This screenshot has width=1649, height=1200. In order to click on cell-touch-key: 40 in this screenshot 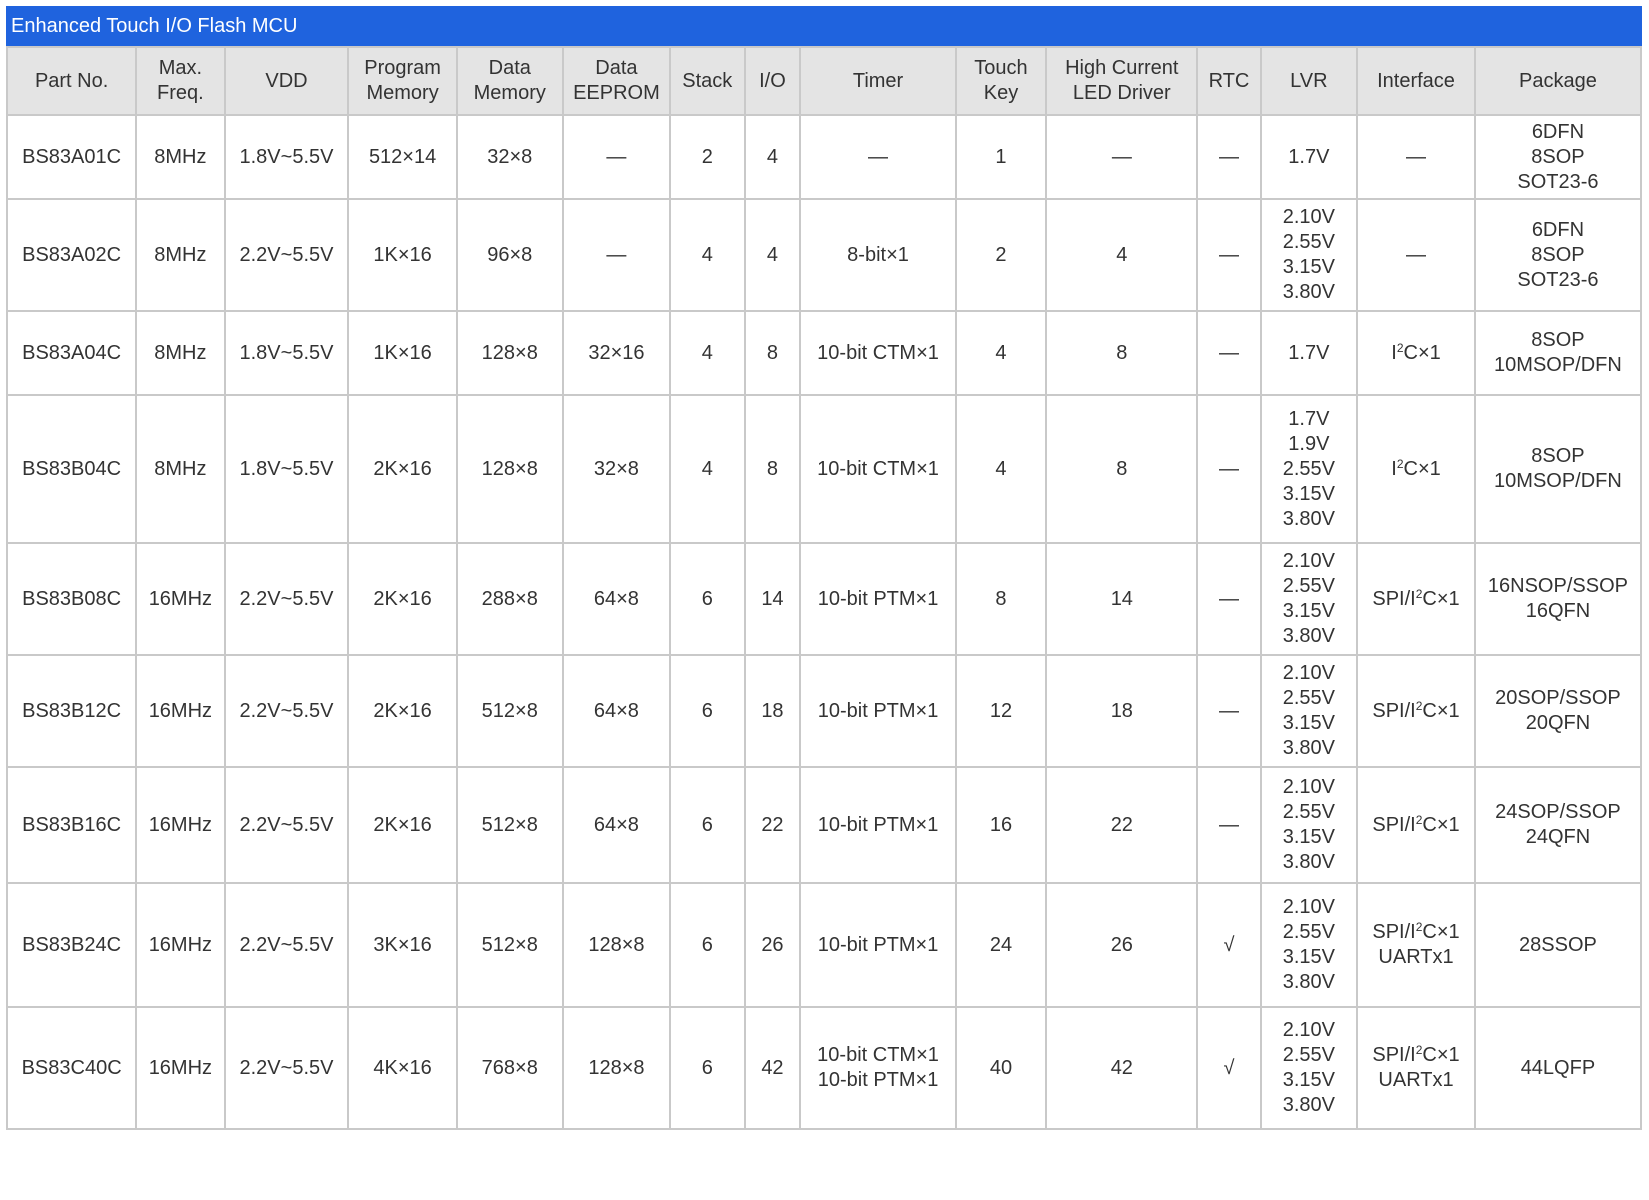, I will do `click(1001, 1068)`.